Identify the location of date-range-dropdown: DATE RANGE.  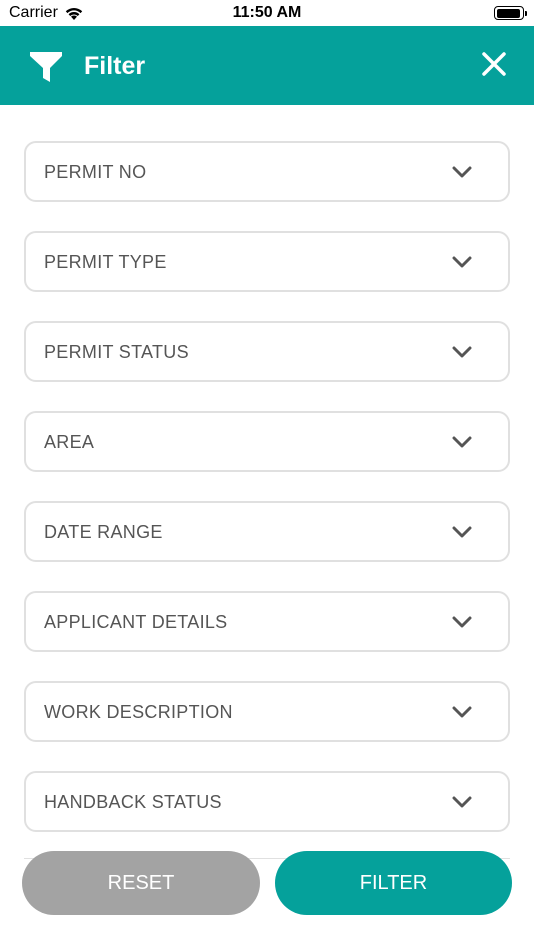
(267, 531).